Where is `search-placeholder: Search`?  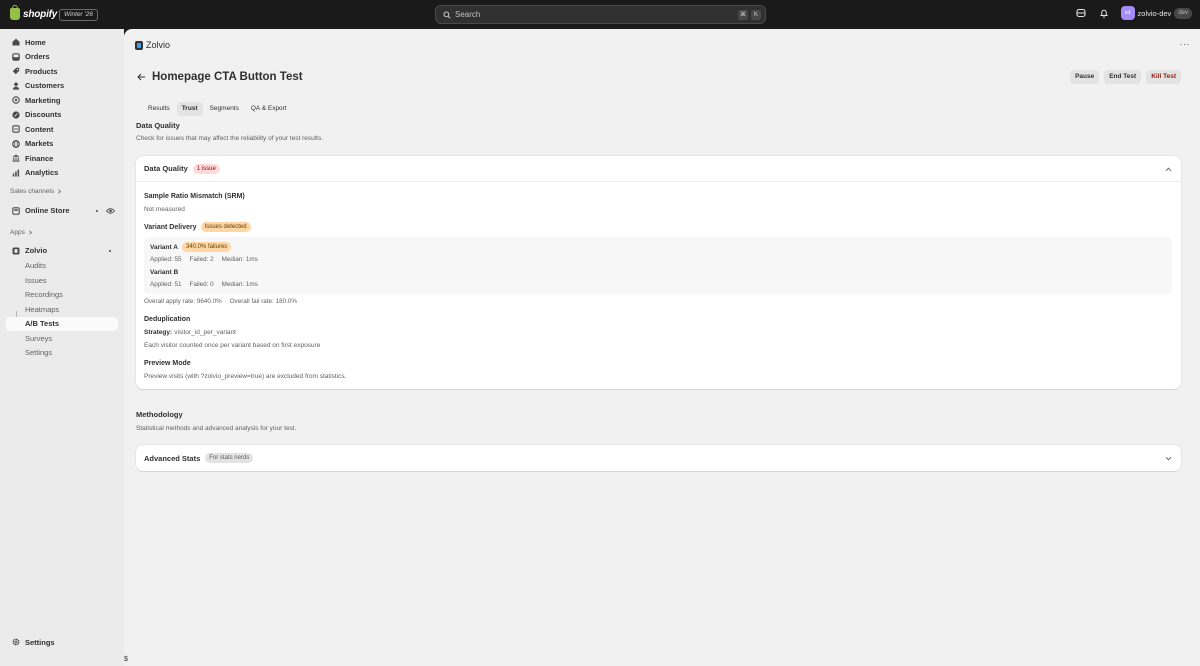 search-placeholder: Search is located at coordinates (468, 14).